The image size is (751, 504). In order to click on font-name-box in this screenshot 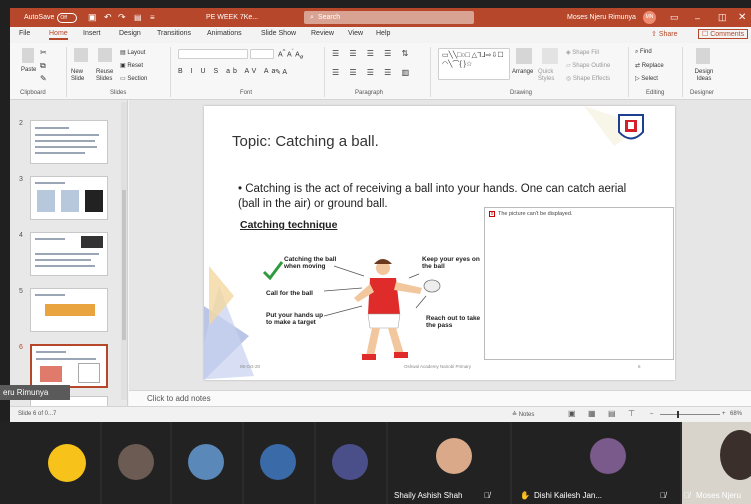, I will do `click(213, 54)`.